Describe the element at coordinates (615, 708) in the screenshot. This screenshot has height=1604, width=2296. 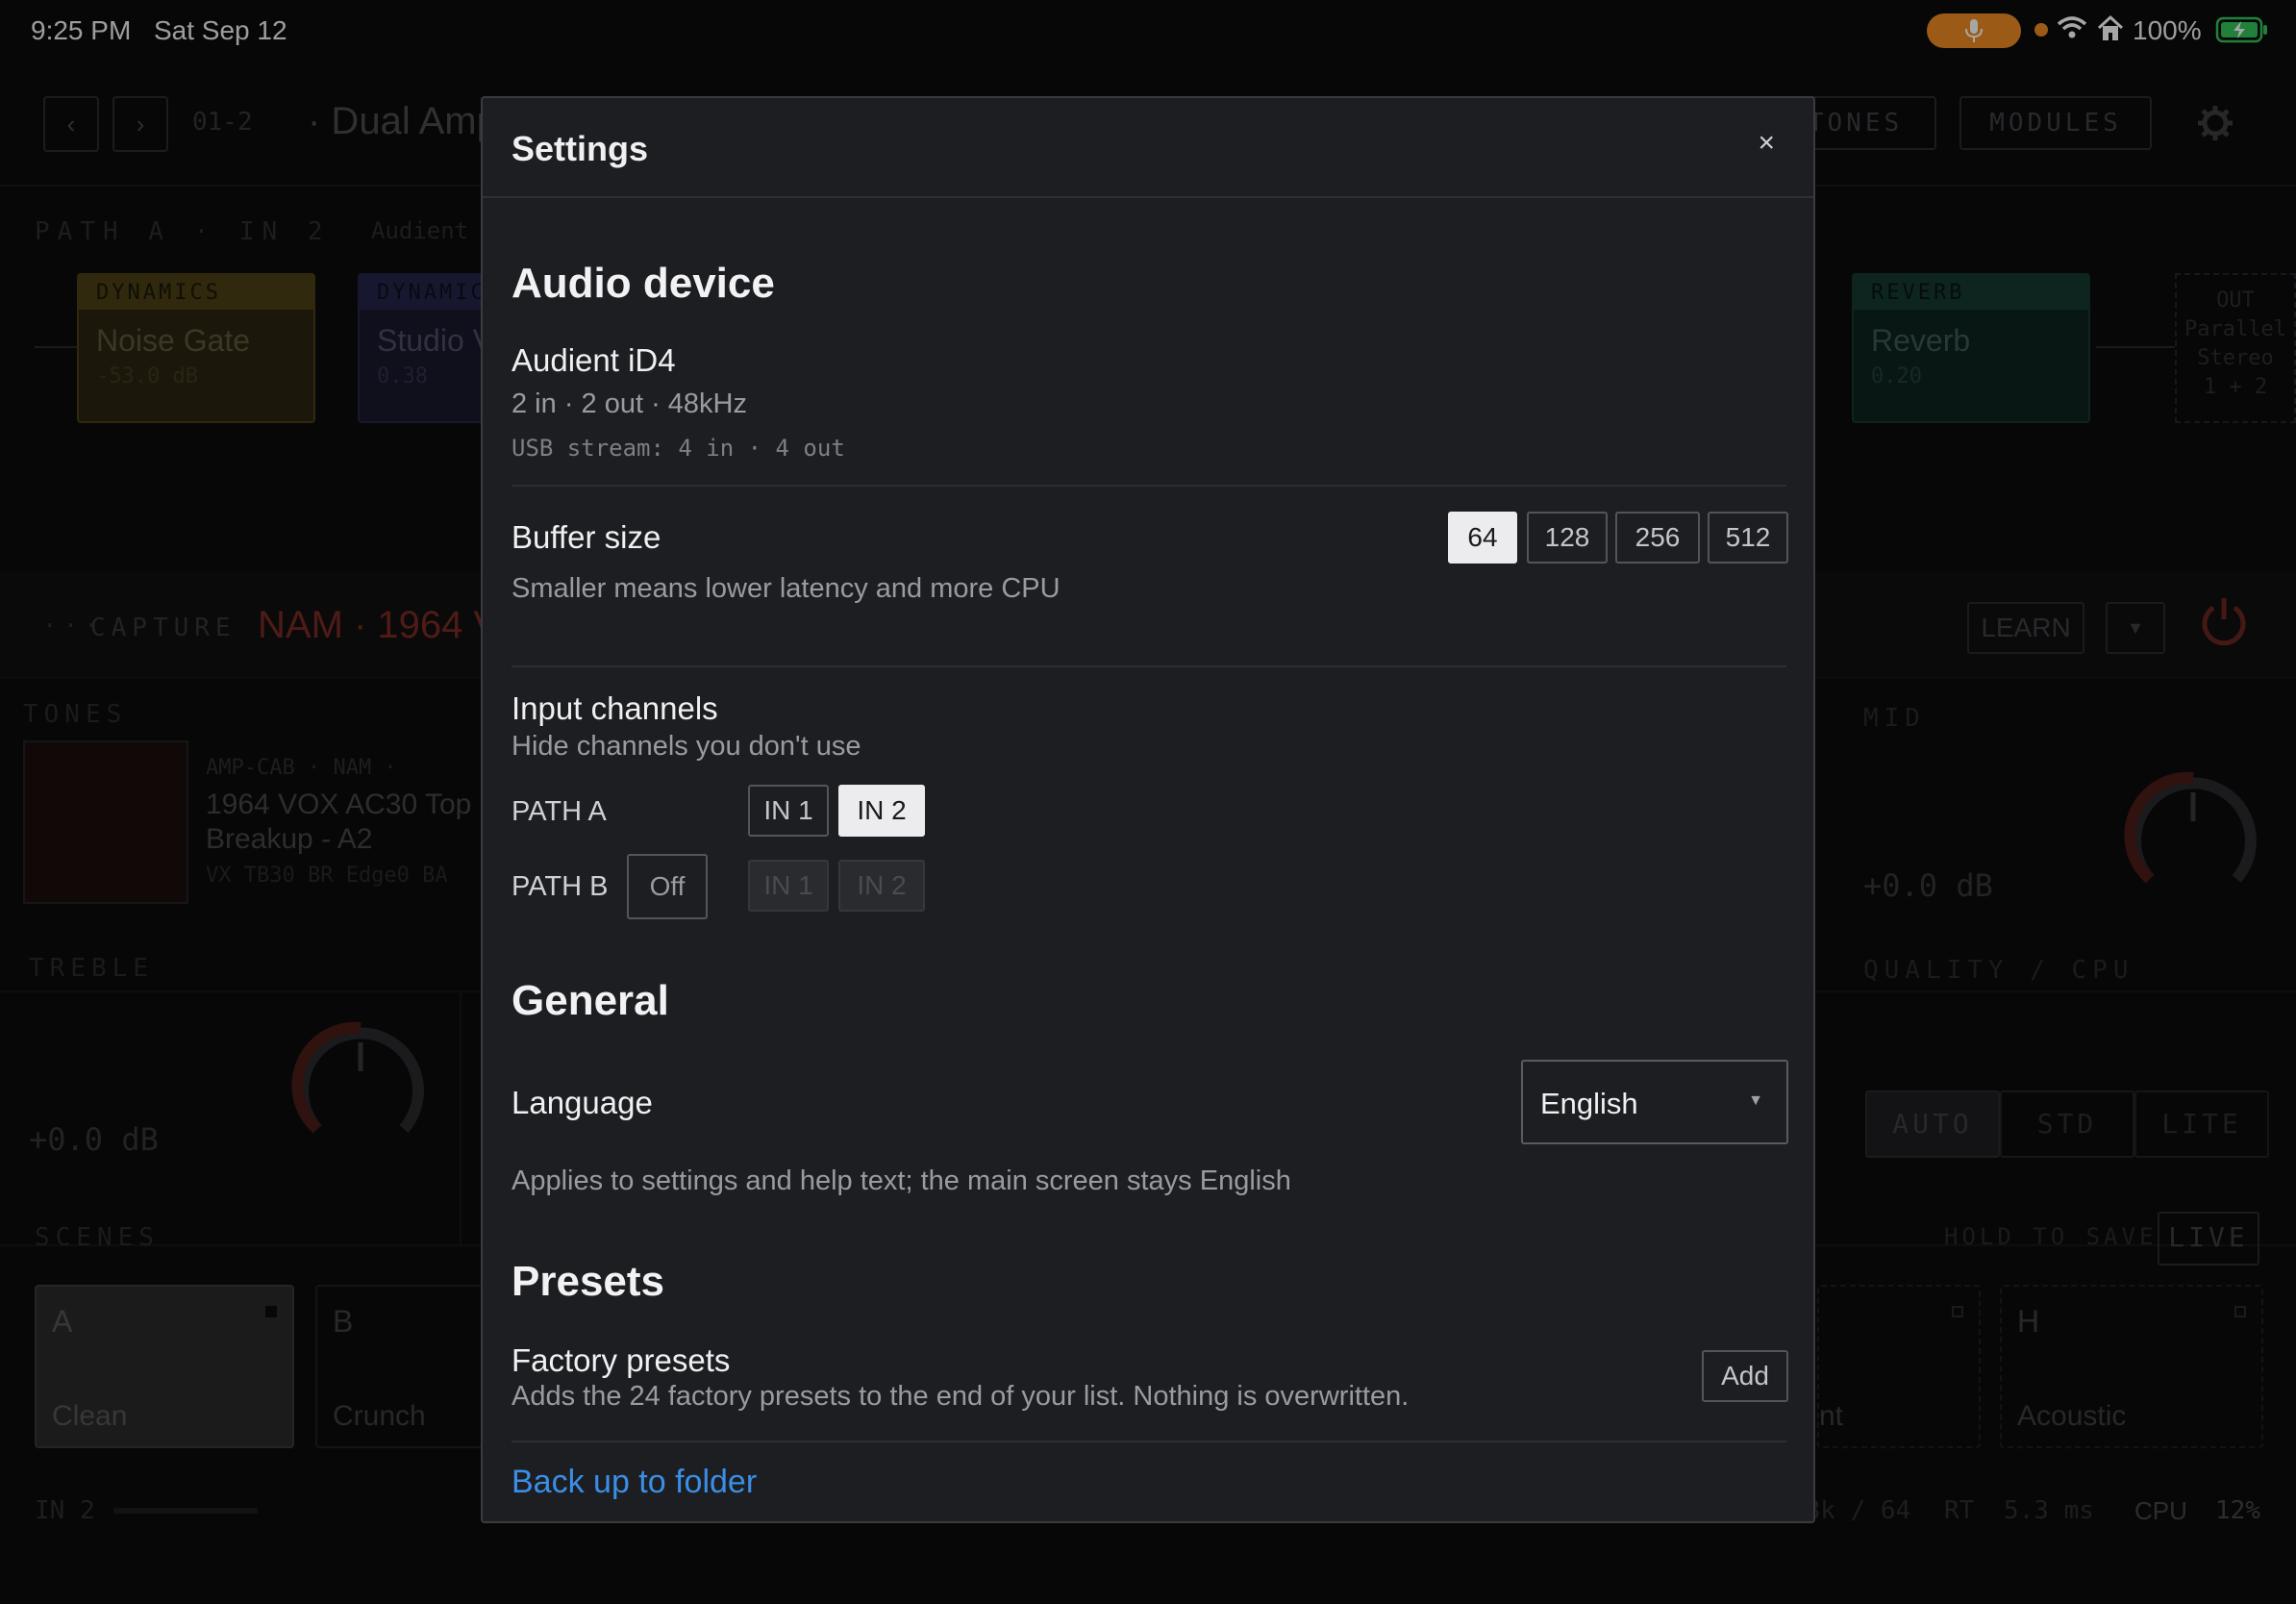
I see `input-channels-title: Input channels` at that location.